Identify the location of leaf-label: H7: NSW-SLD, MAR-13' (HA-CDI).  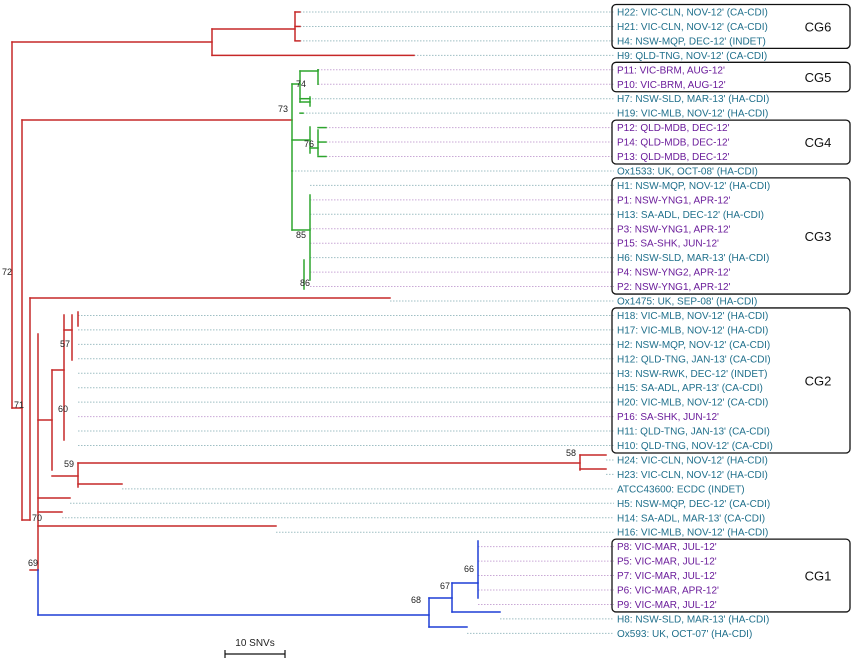
(693, 99).